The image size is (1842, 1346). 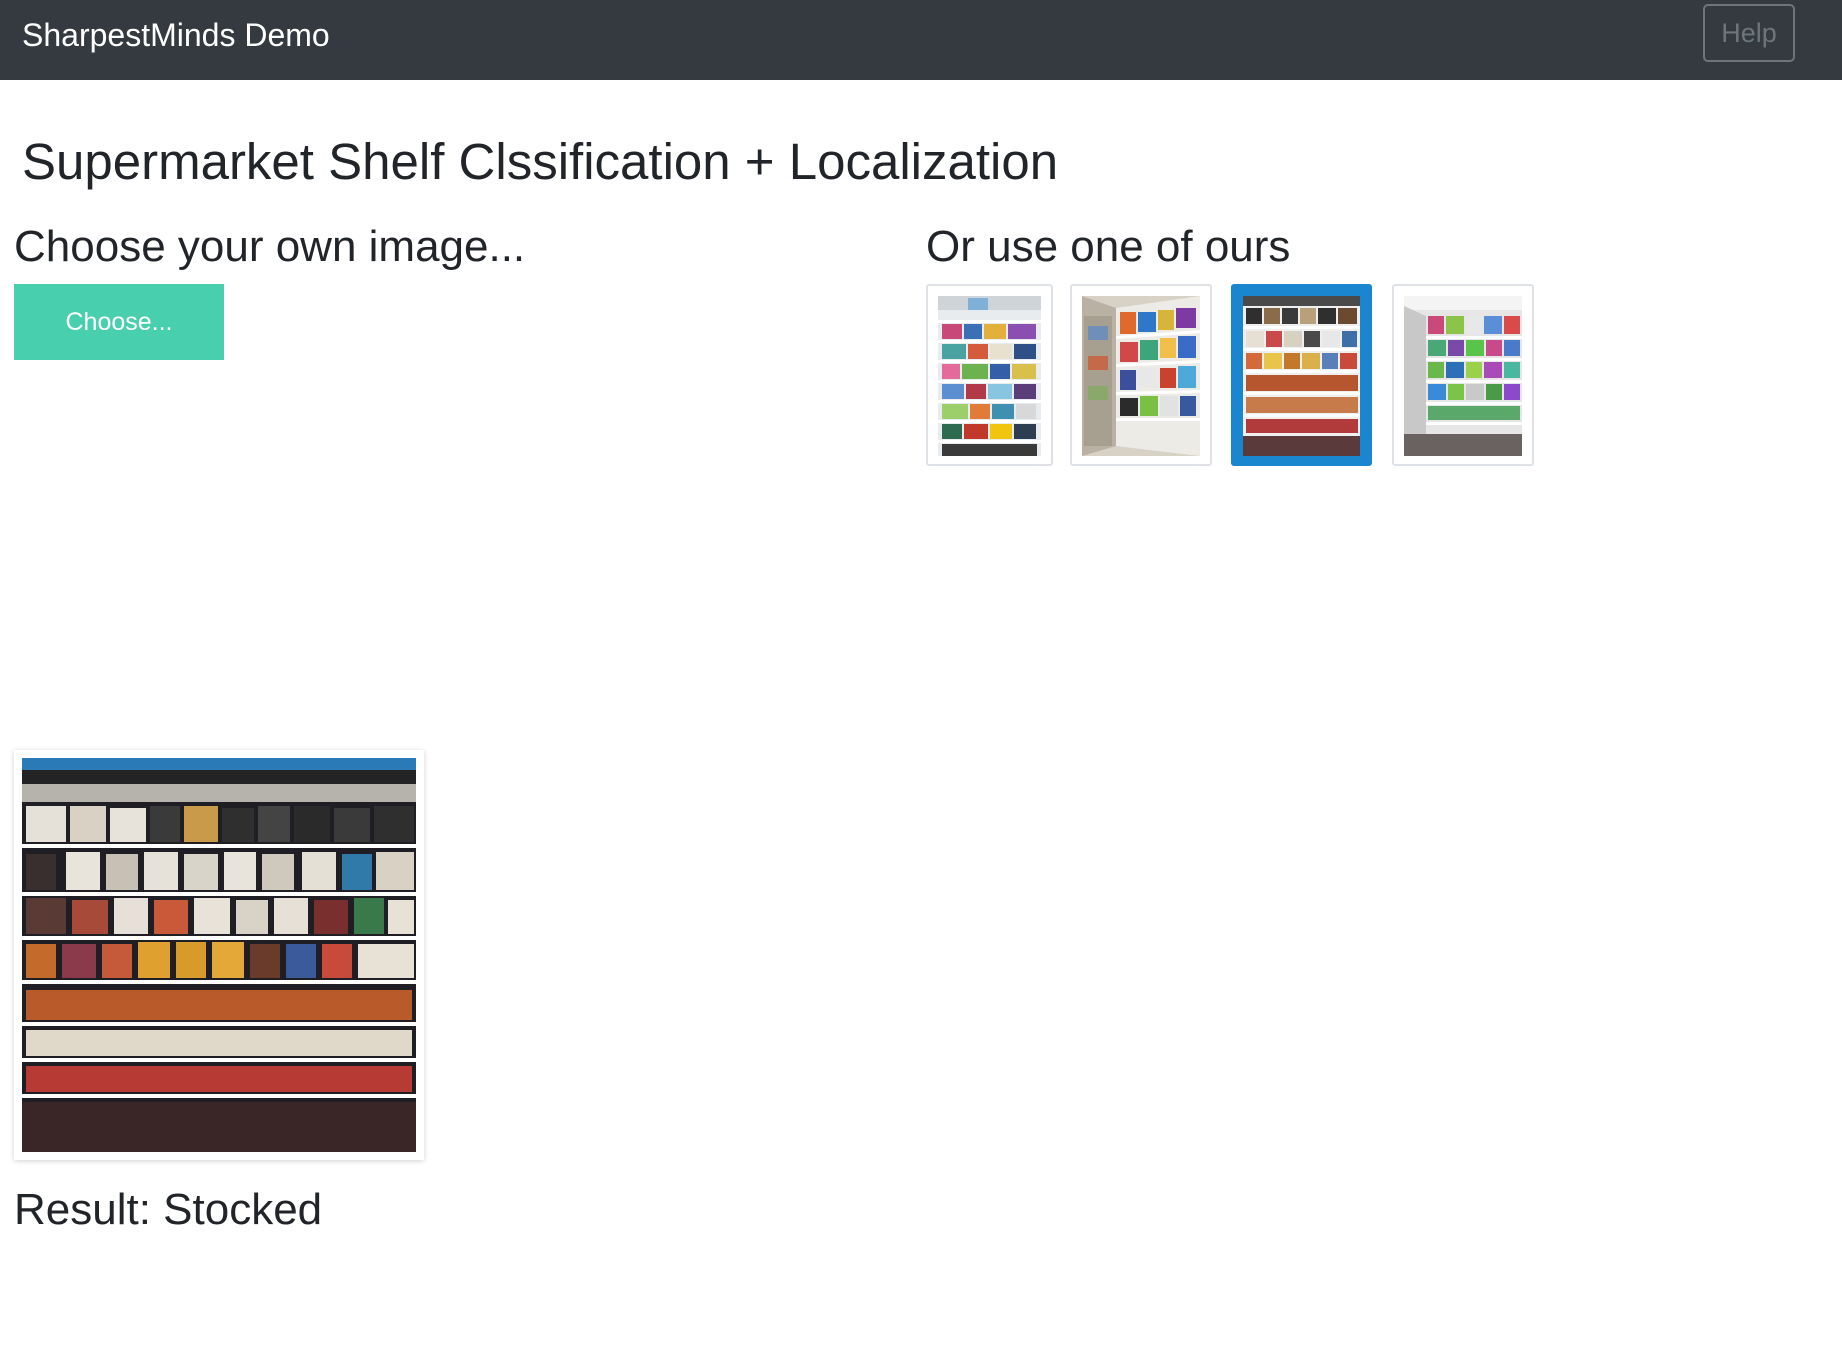 I want to click on navbar-brand: SharpestMinds Demo, so click(x=176, y=40).